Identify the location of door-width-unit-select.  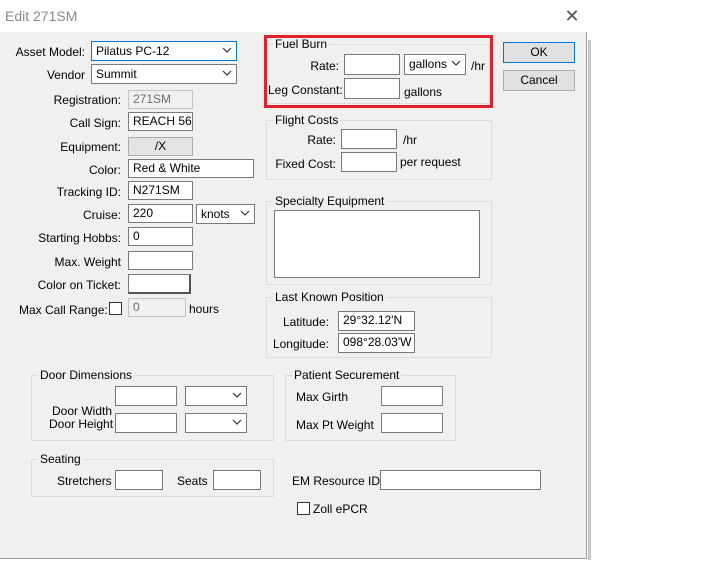
(216, 396).